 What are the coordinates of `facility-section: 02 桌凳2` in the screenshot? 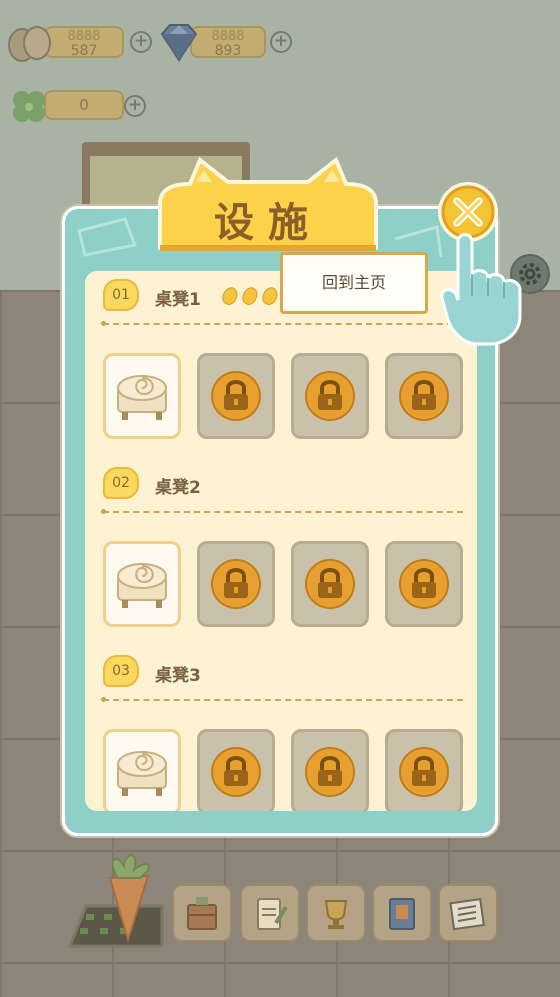 It's located at (281, 553).